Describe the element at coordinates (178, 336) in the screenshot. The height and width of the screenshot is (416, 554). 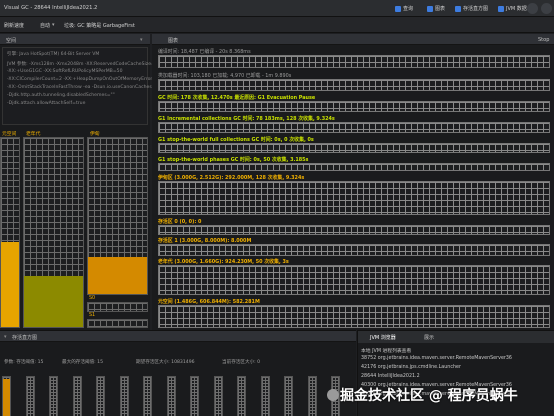
I see `histogram-header: ▾ 存活直方图` at that location.